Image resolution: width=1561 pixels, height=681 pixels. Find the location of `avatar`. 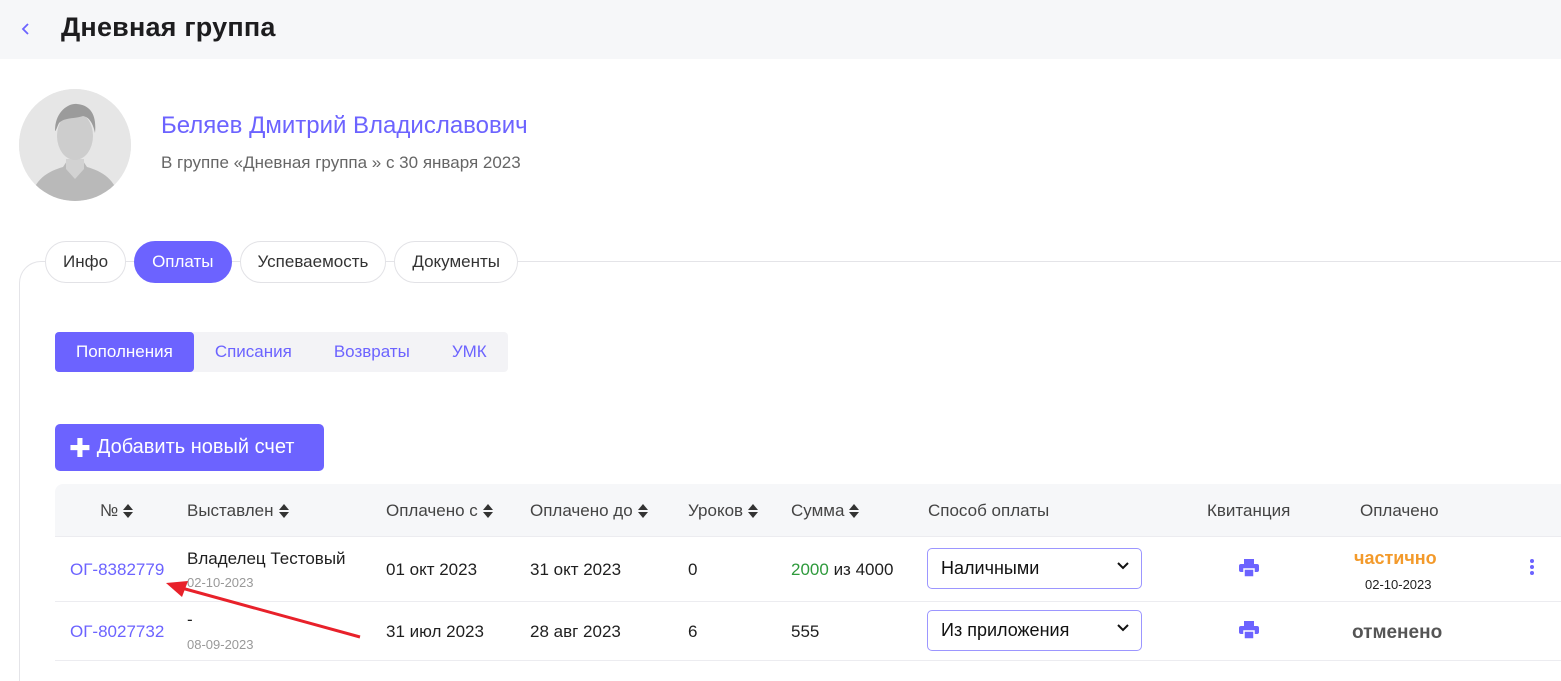

avatar is located at coordinates (75, 145).